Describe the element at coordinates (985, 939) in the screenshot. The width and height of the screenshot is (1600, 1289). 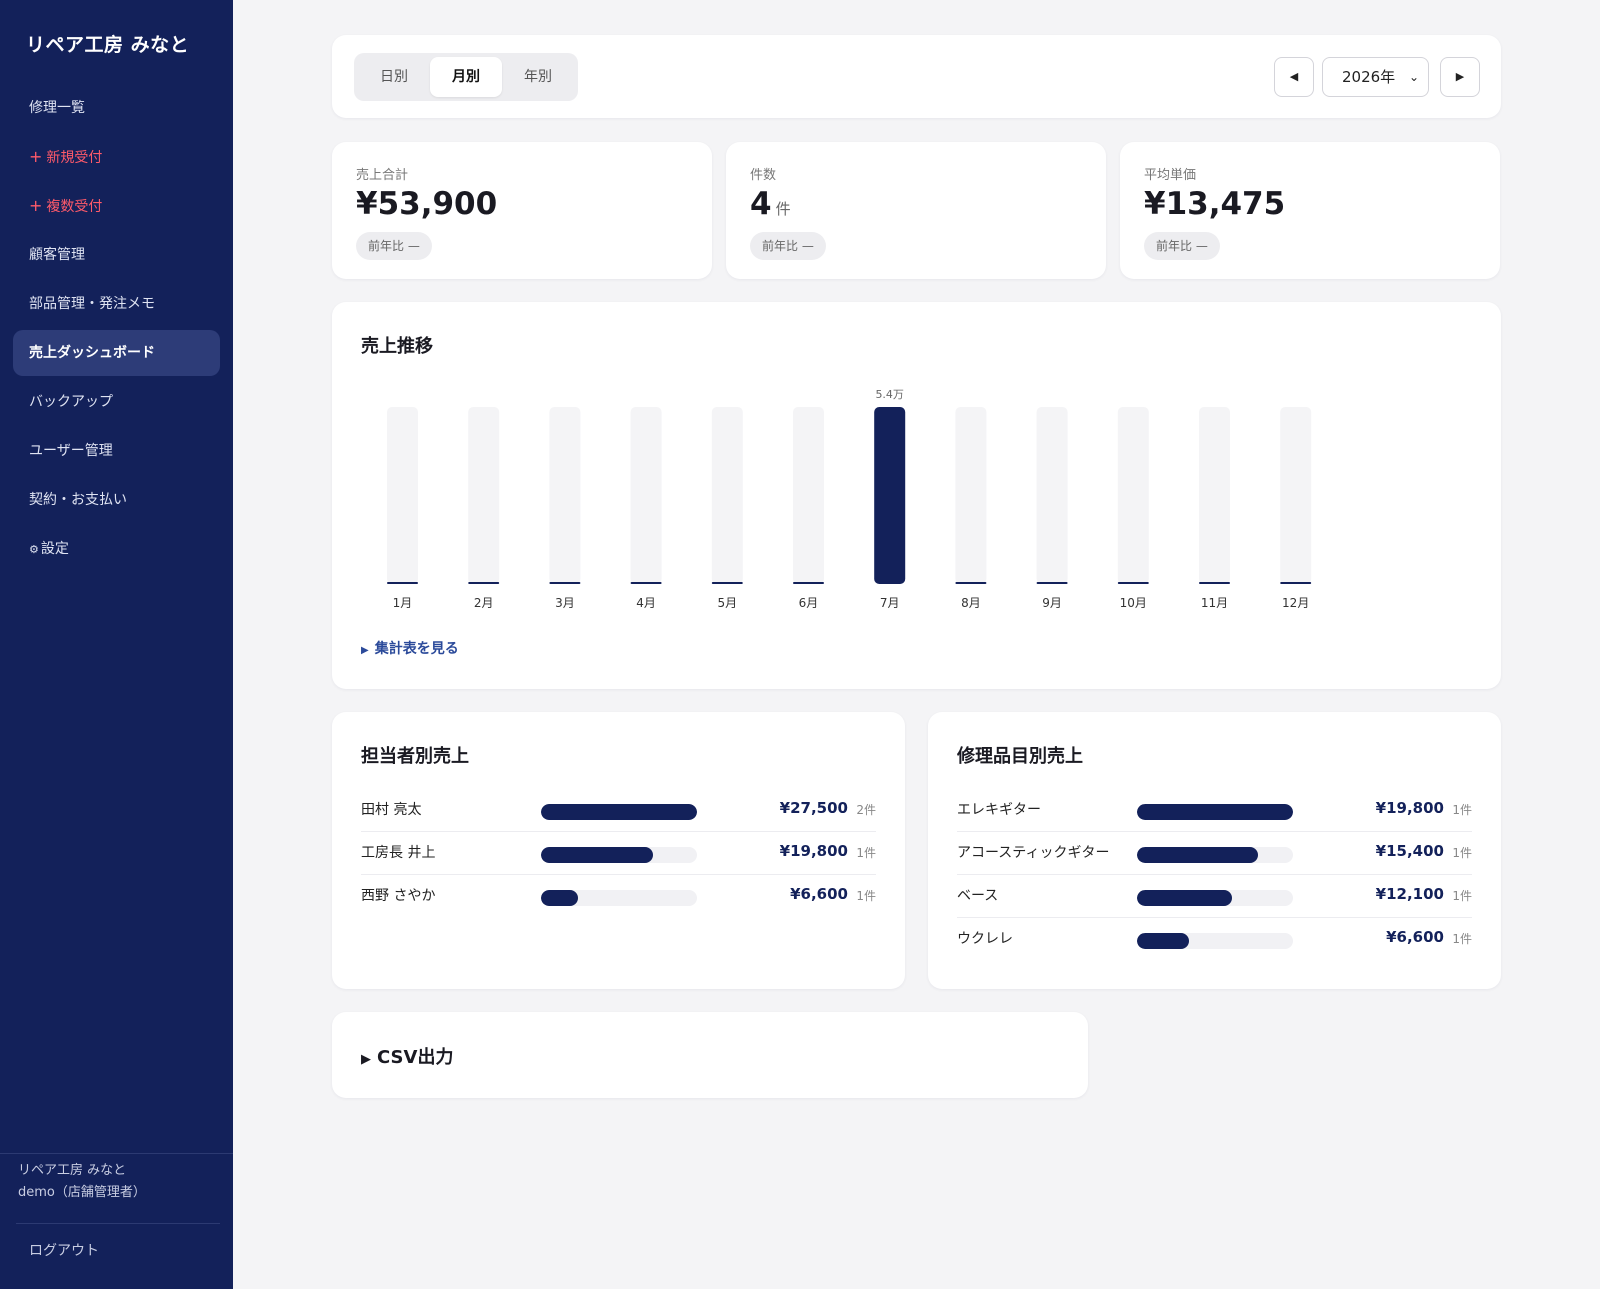
I see `item-name: ウクレレ` at that location.